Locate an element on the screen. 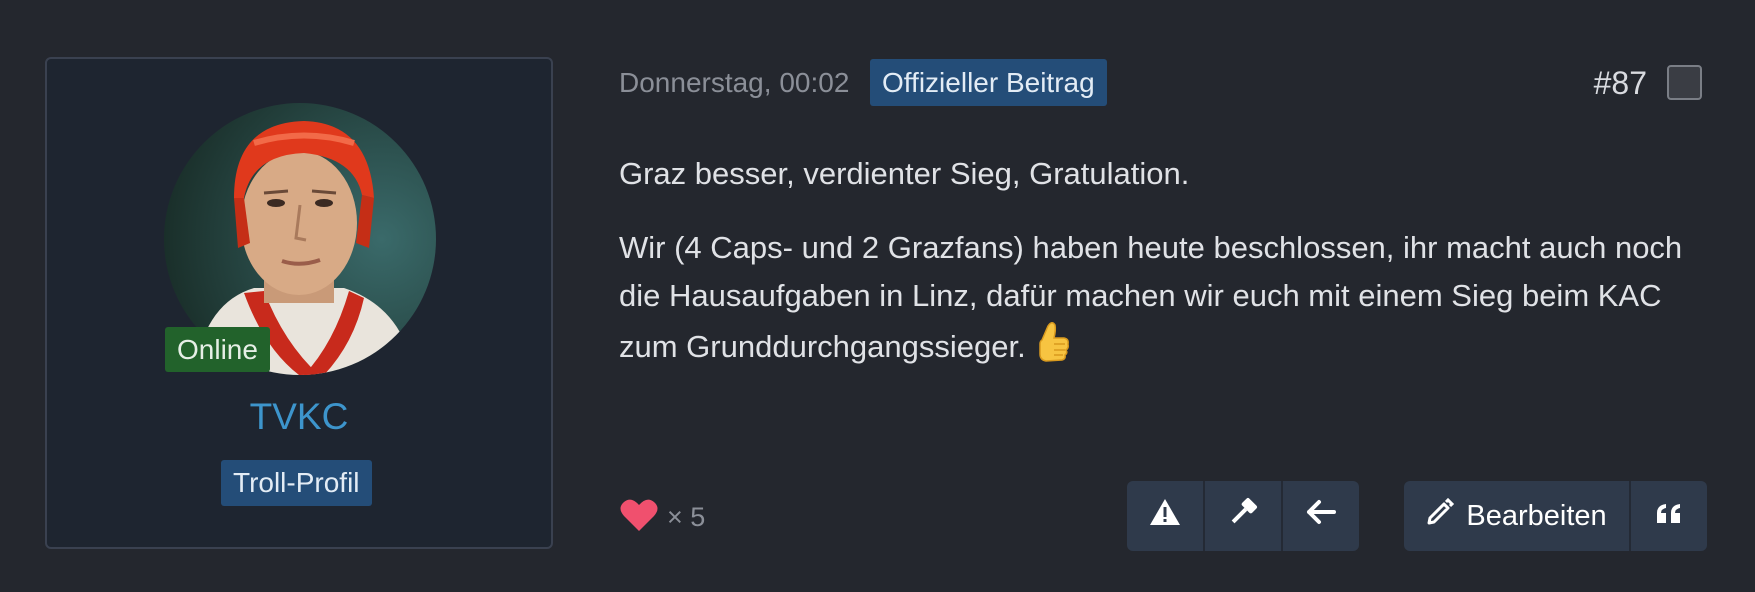  post-number: #87 is located at coordinates (1620, 83).